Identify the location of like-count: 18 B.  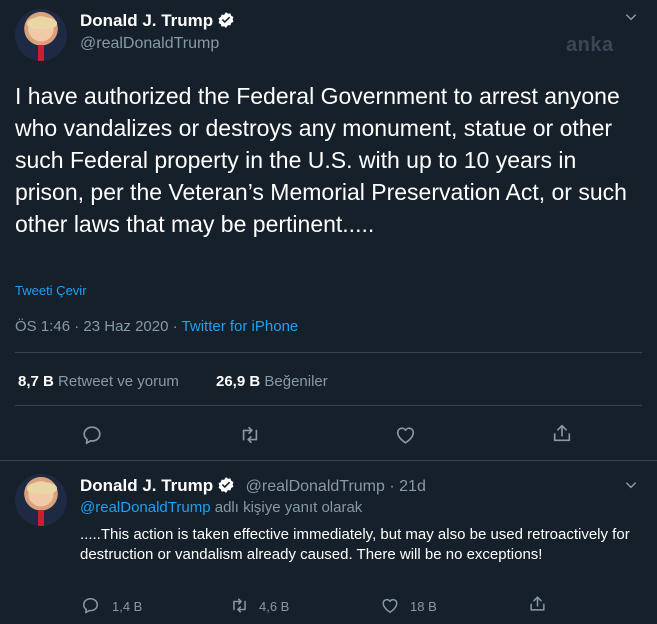
(423, 606).